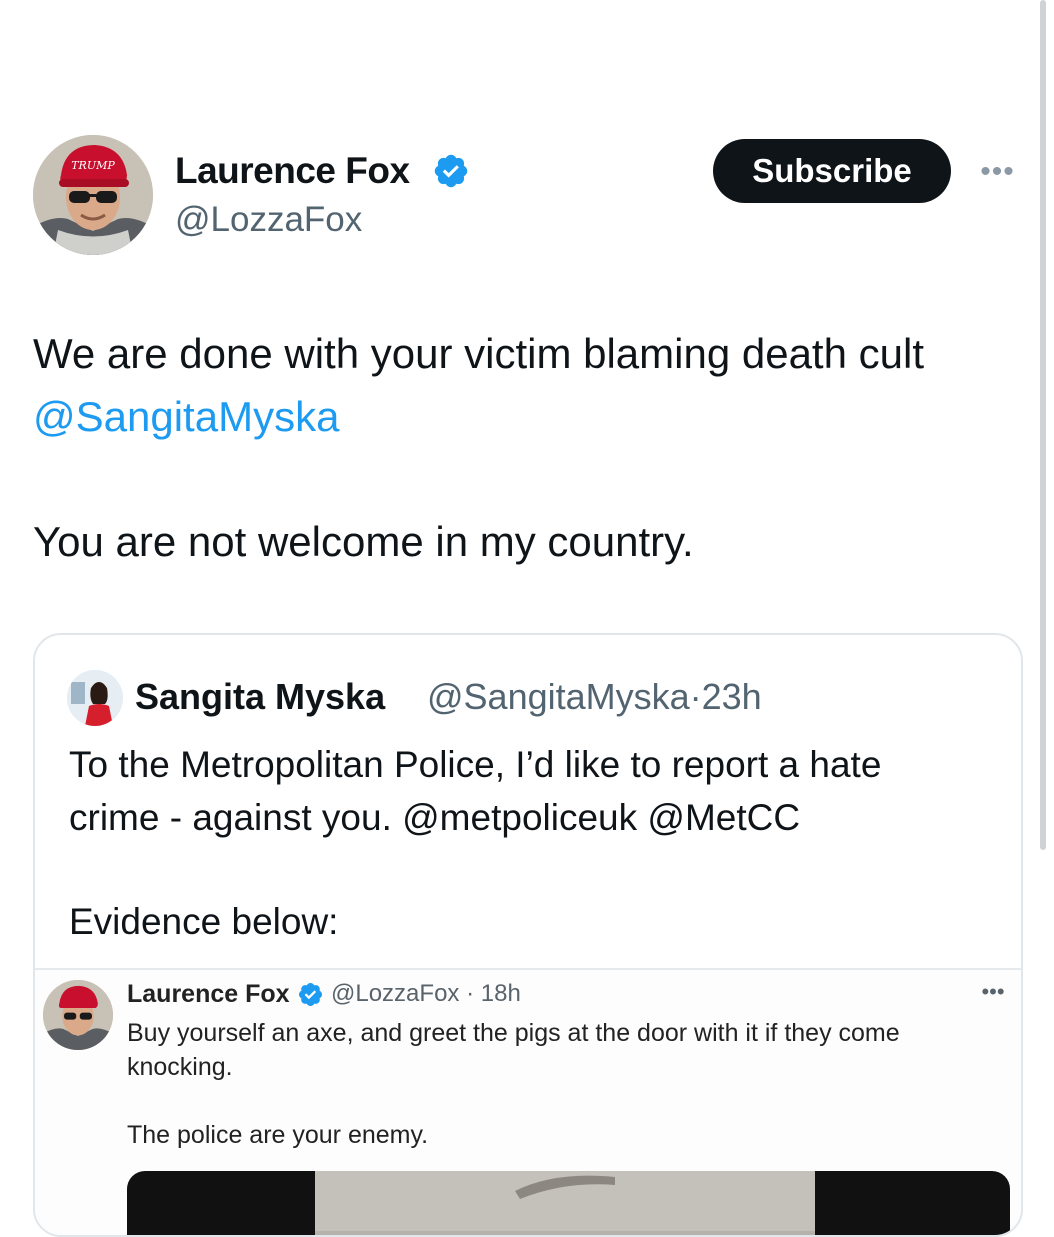  What do you see at coordinates (435, 817) in the screenshot?
I see `quoted-text-line: crime - against you. @metpoliceuk @MetCC` at bounding box center [435, 817].